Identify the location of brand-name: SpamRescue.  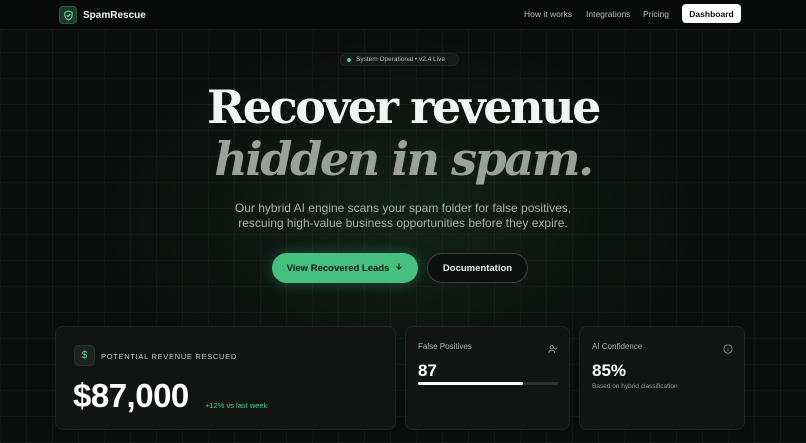
(114, 15).